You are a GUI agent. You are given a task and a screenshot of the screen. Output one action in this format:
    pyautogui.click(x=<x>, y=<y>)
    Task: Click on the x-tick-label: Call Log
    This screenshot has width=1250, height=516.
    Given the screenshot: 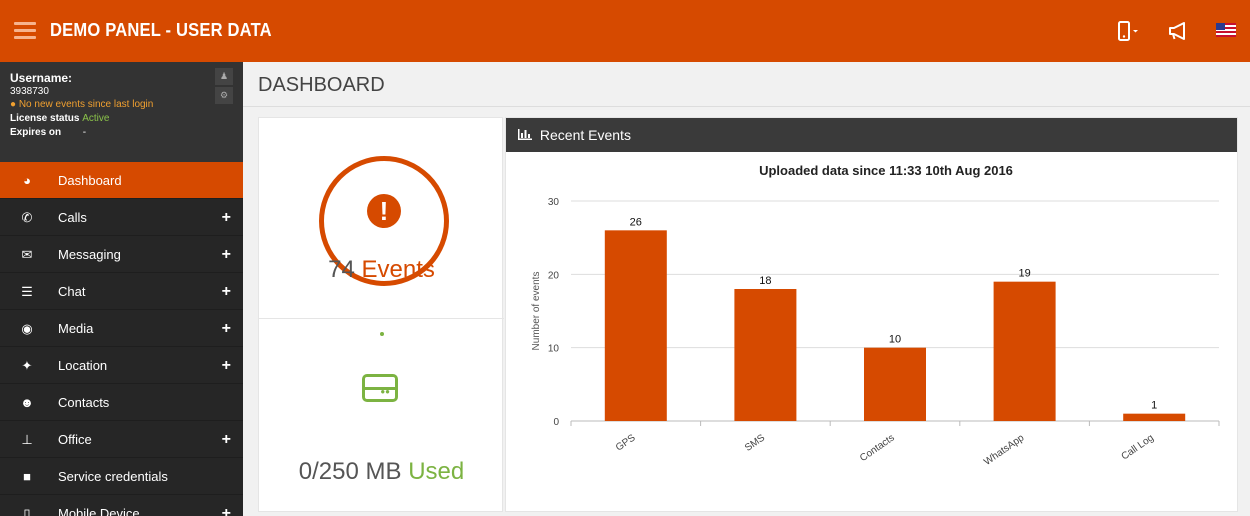 What is the action you would take?
    pyautogui.click(x=1138, y=447)
    